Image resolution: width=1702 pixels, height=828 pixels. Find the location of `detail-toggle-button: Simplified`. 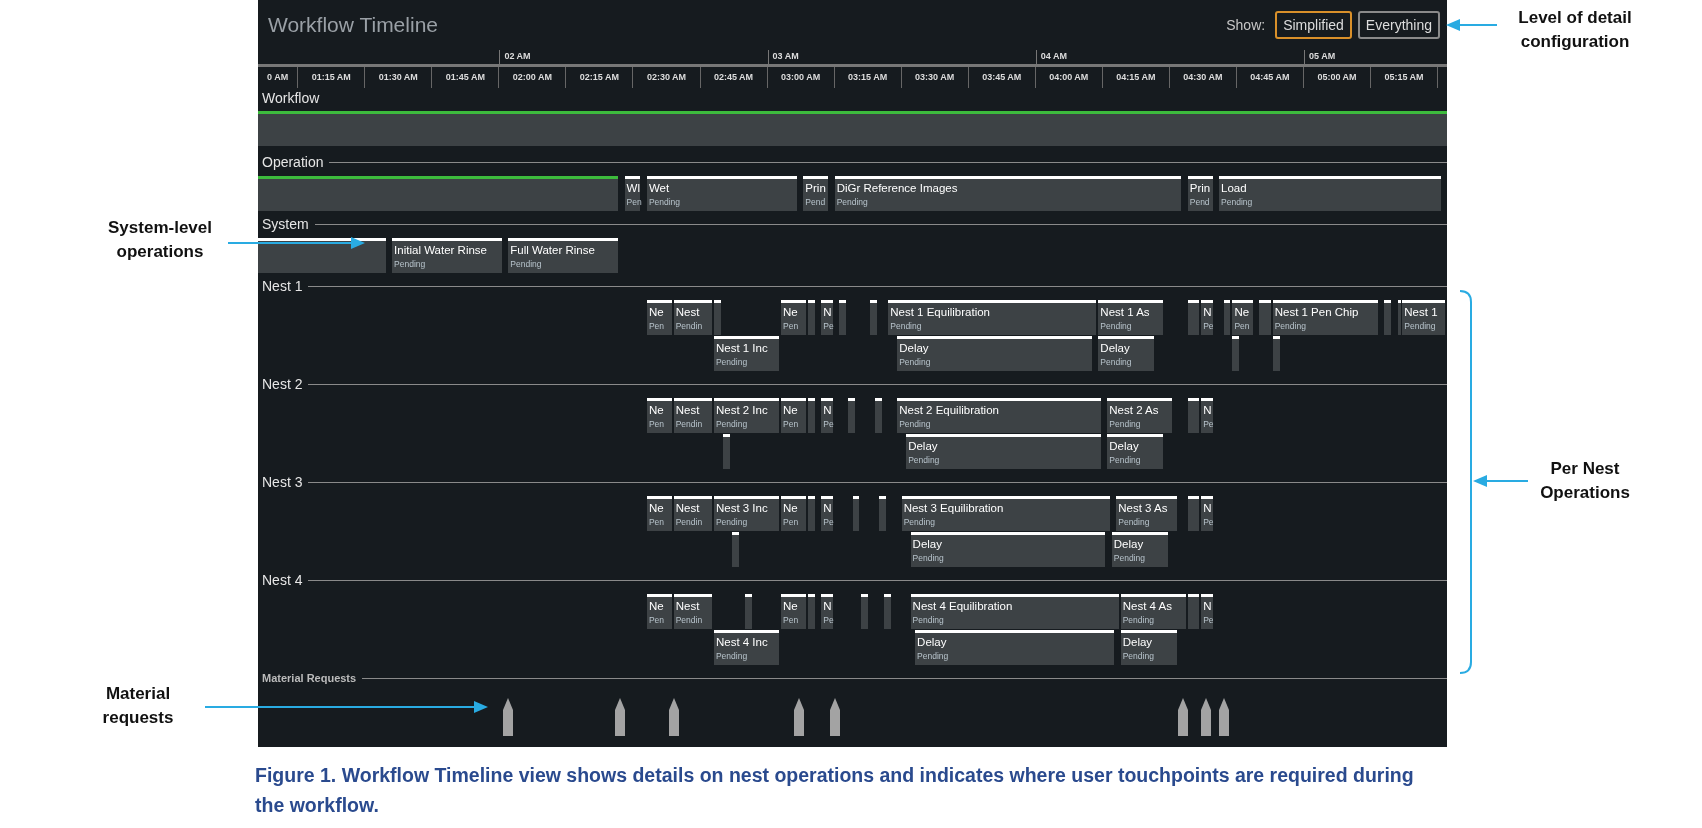

detail-toggle-button: Simplified is located at coordinates (1313, 25).